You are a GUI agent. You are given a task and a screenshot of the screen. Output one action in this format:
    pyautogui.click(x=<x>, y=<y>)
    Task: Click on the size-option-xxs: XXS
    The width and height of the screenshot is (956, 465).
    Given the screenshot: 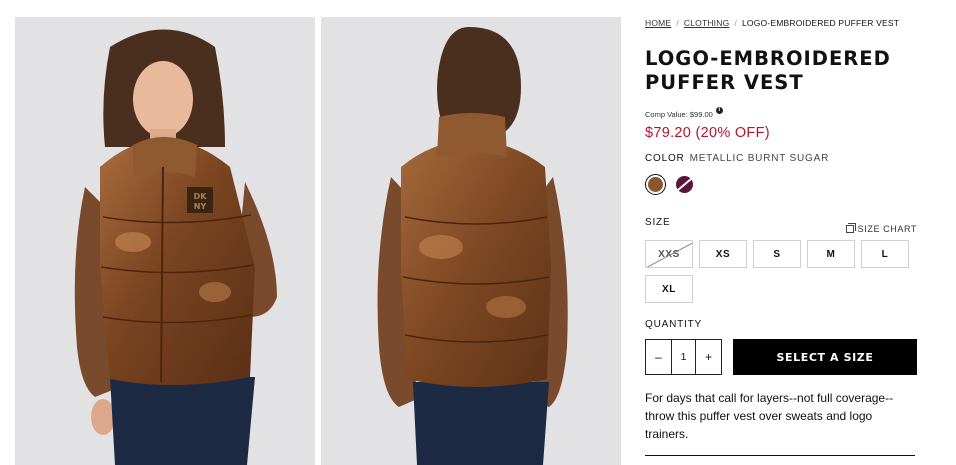 What is the action you would take?
    pyautogui.click(x=669, y=254)
    